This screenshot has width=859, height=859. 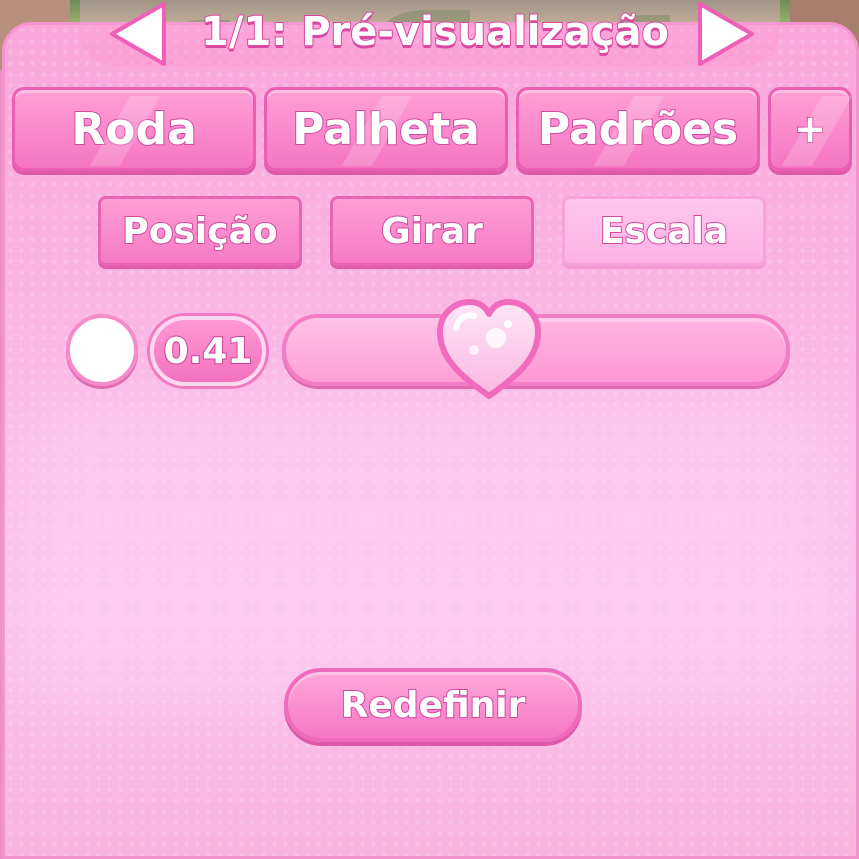 What do you see at coordinates (137, 34) in the screenshot?
I see `triangle-left-icon` at bounding box center [137, 34].